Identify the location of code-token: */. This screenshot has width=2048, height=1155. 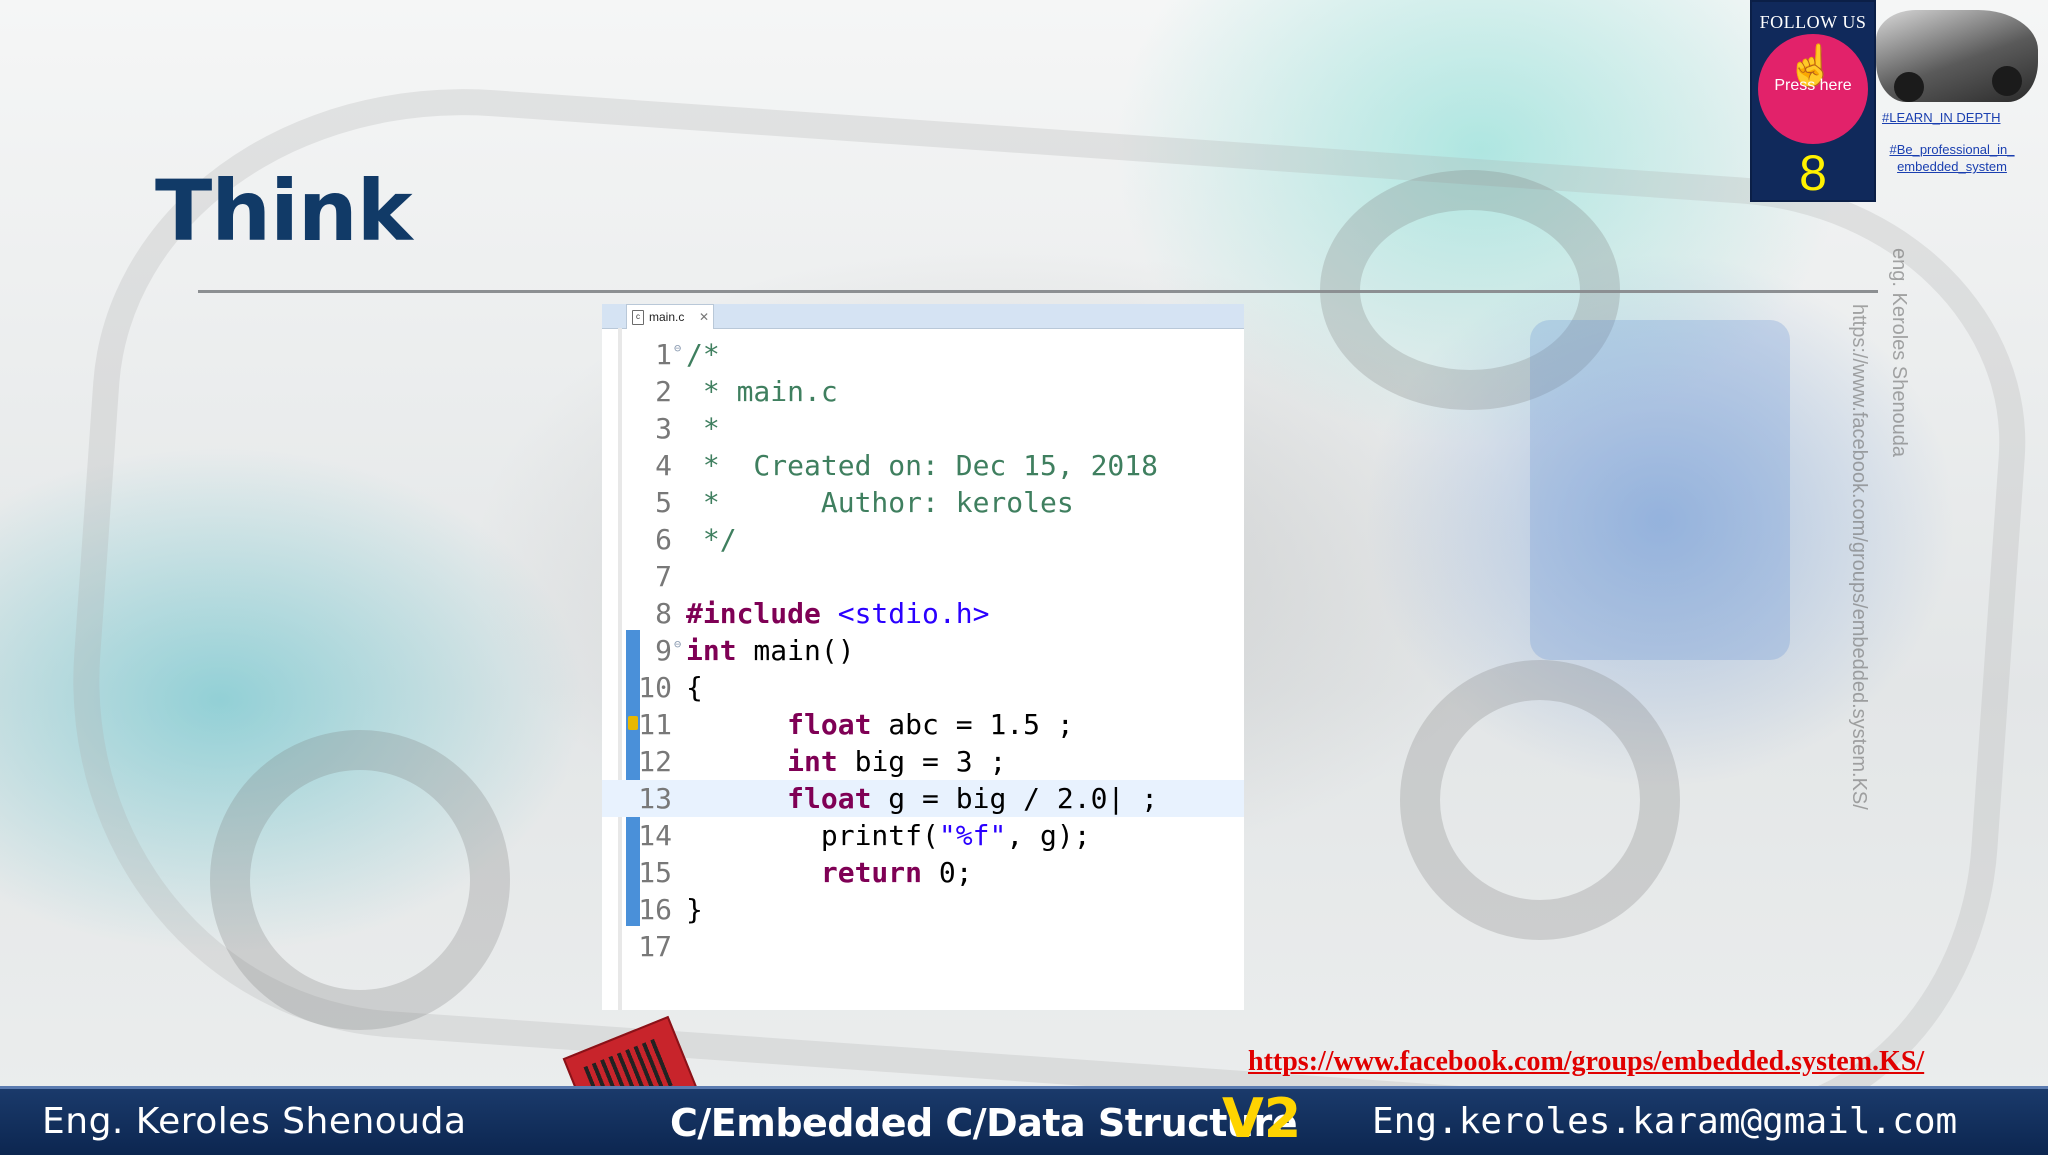
(711, 539).